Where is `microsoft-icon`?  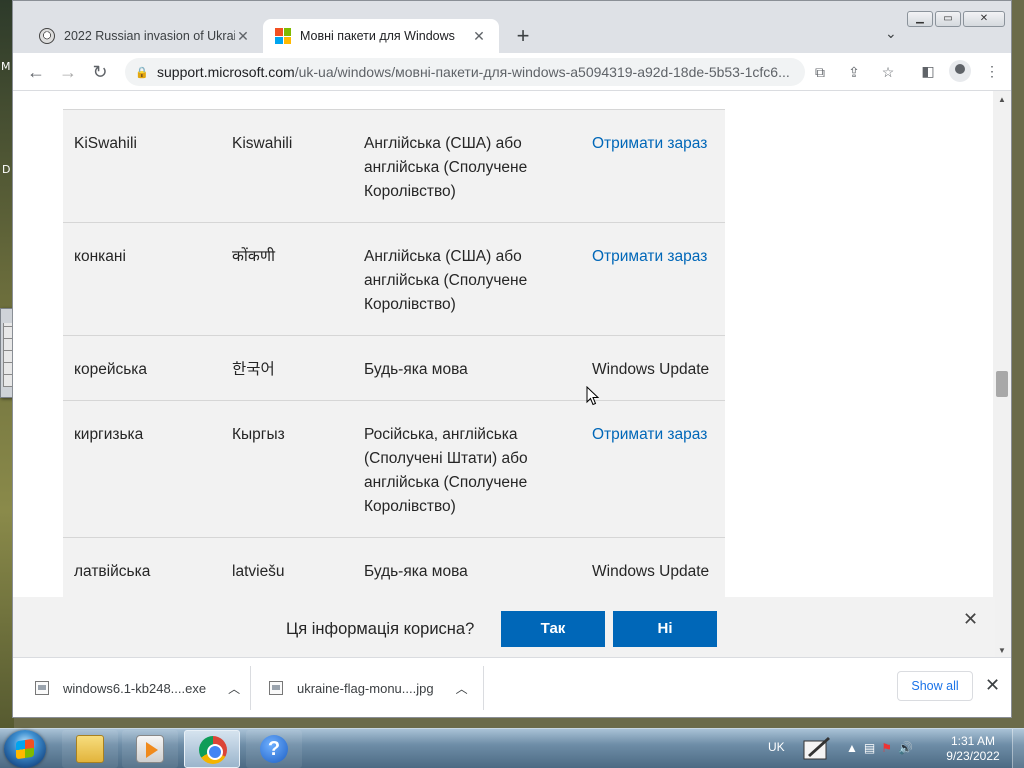
microsoft-icon is located at coordinates (283, 36).